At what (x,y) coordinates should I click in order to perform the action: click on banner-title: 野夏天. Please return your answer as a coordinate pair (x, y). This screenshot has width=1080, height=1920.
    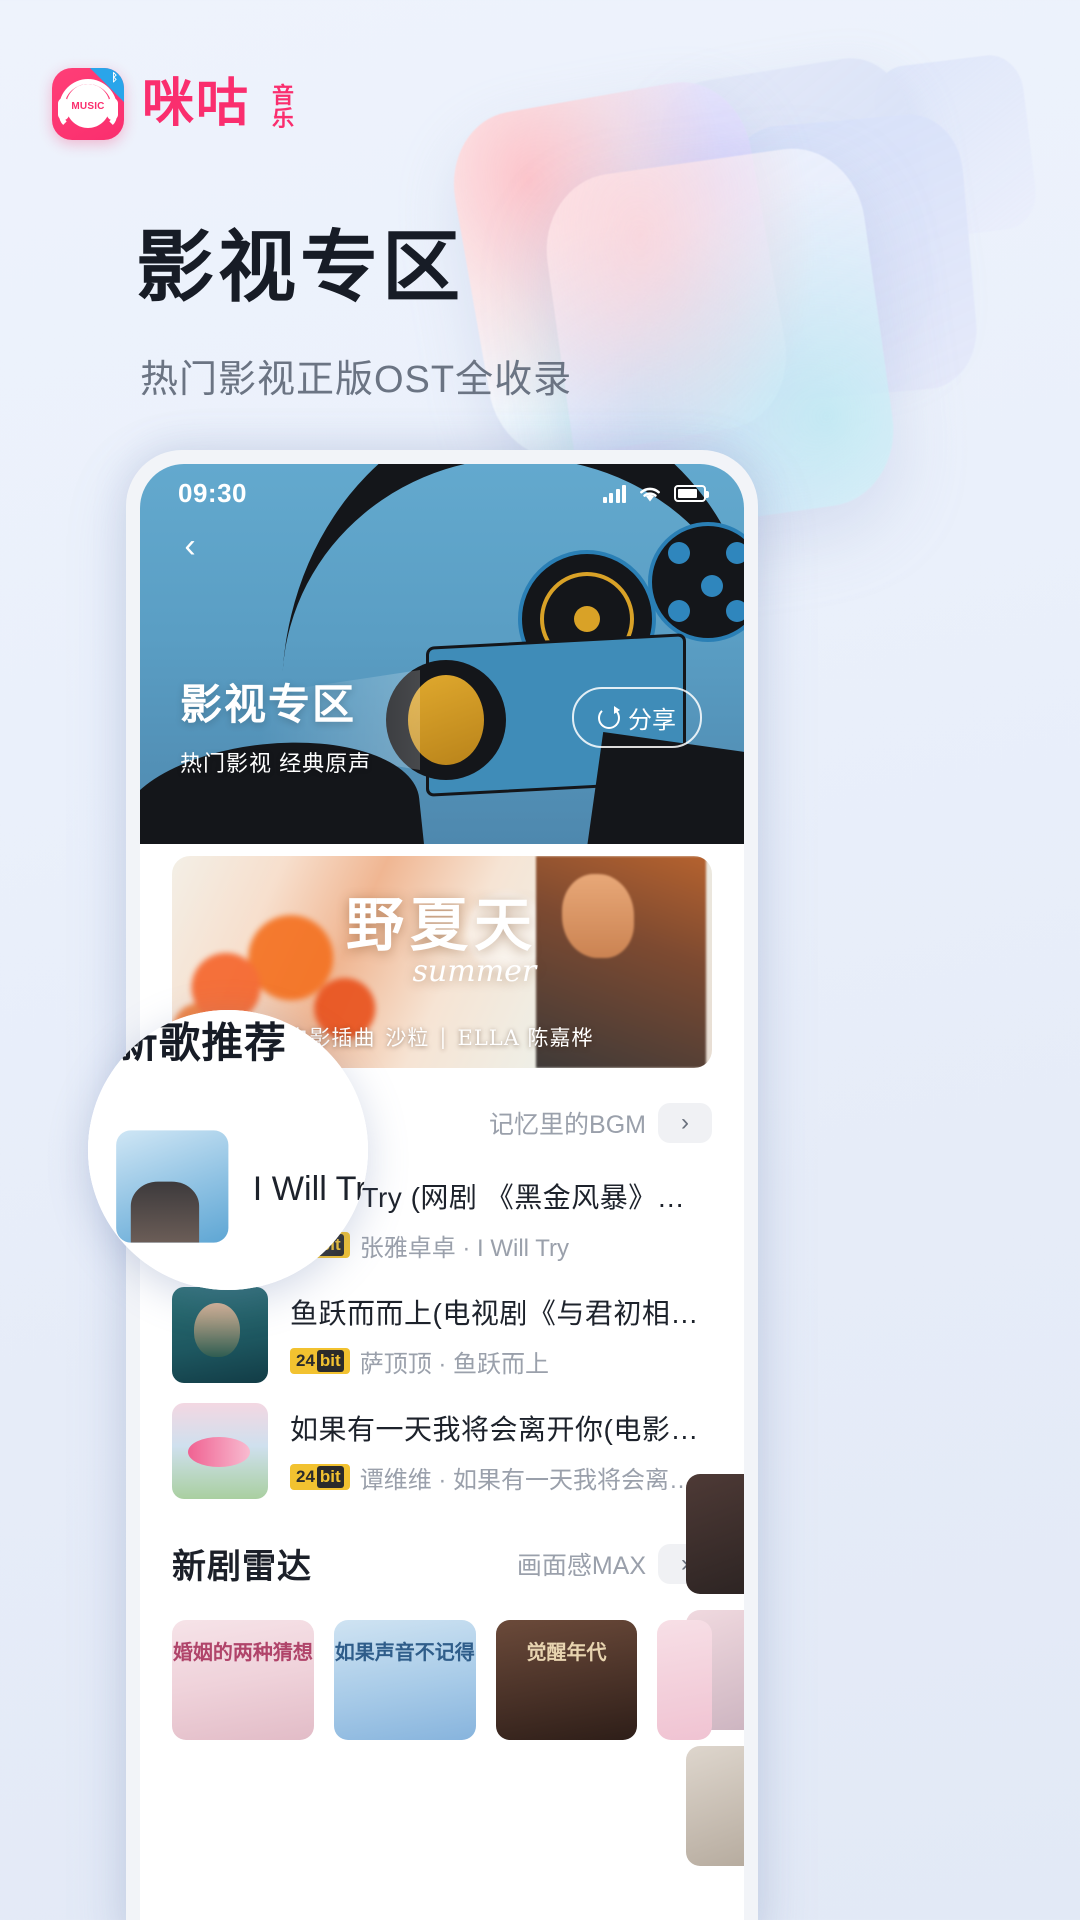
    Looking at the image, I should click on (442, 925).